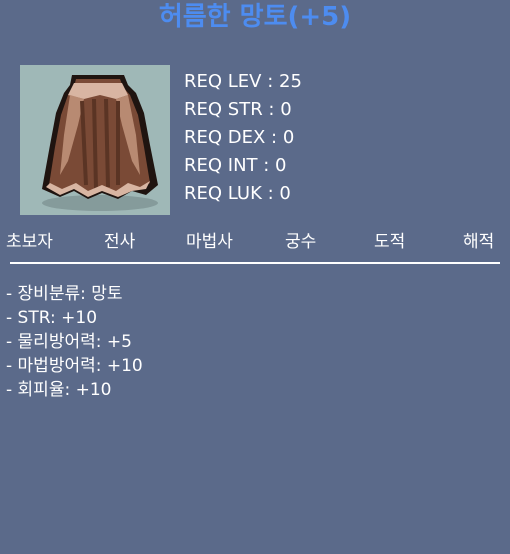  I want to click on cape-icon, so click(100, 143).